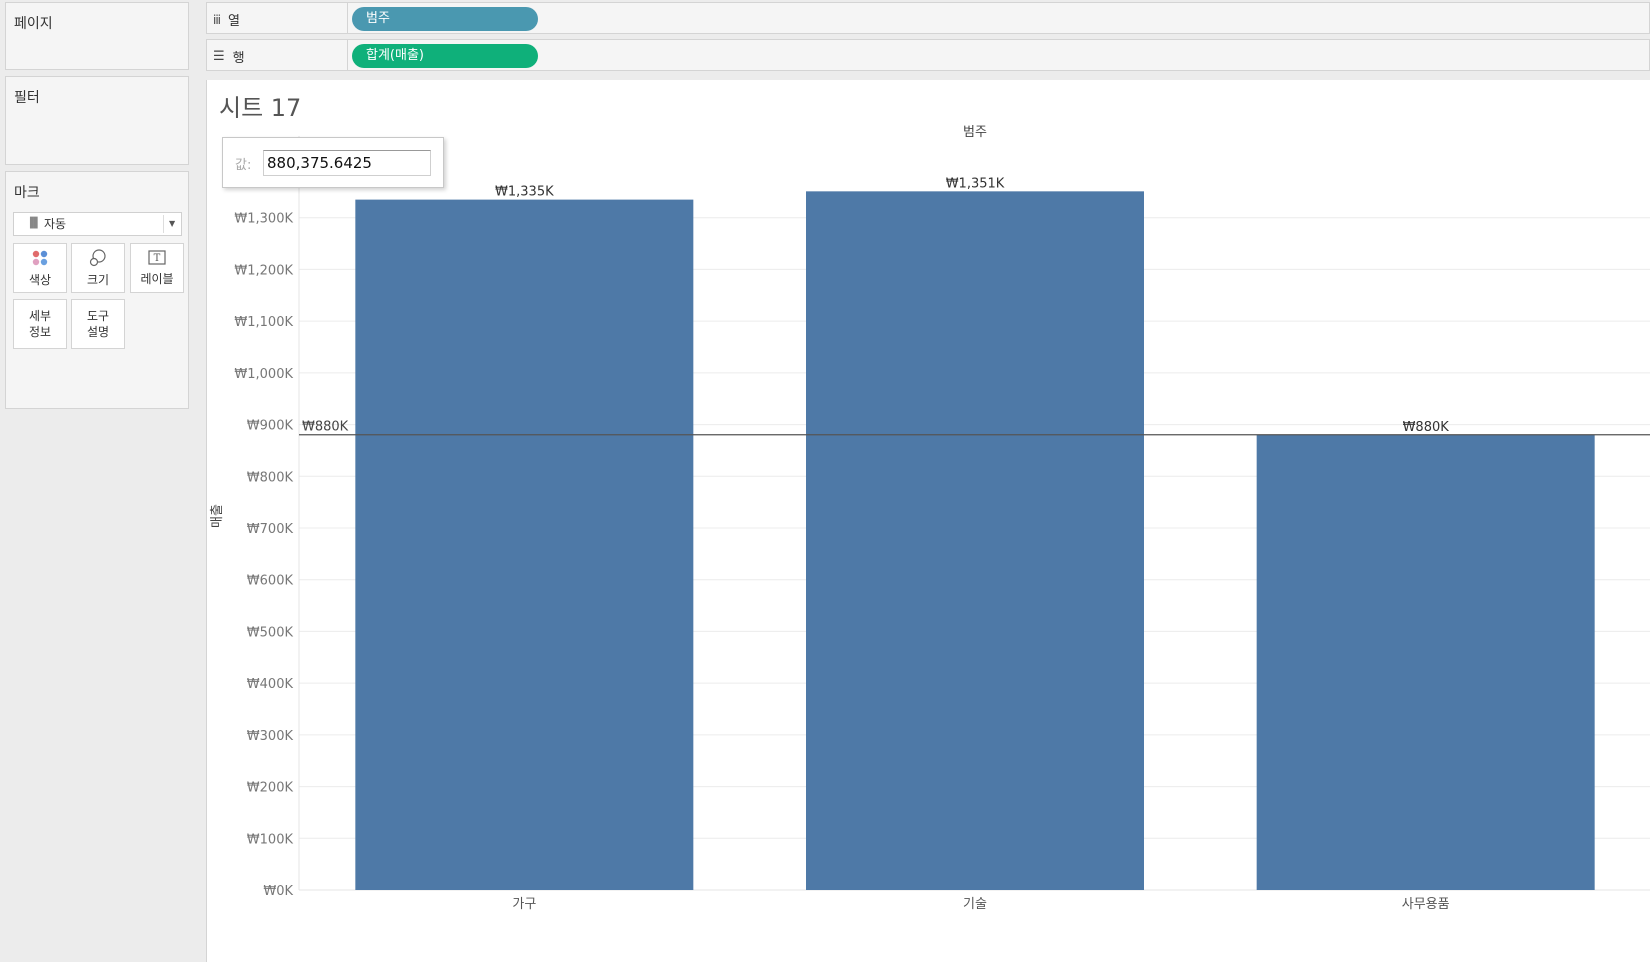 This screenshot has width=1650, height=962. What do you see at coordinates (163, 224) in the screenshot?
I see `dropdown-divider` at bounding box center [163, 224].